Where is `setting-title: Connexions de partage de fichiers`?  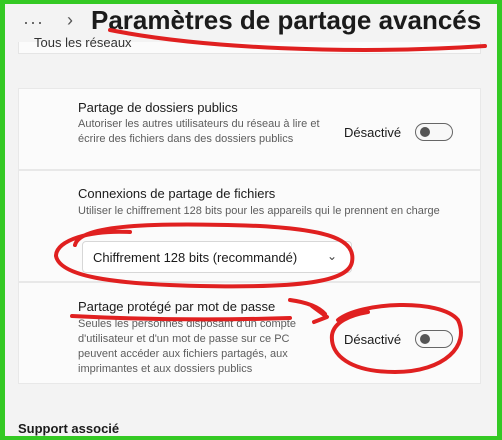 setting-title: Connexions de partage de fichiers is located at coordinates (177, 193).